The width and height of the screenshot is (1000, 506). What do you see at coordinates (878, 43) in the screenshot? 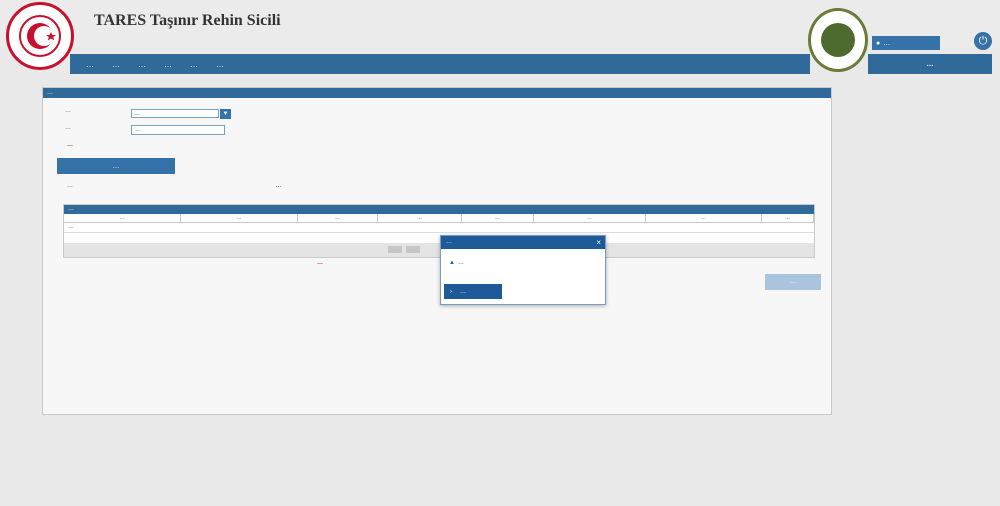
I see `user-icon: ●` at bounding box center [878, 43].